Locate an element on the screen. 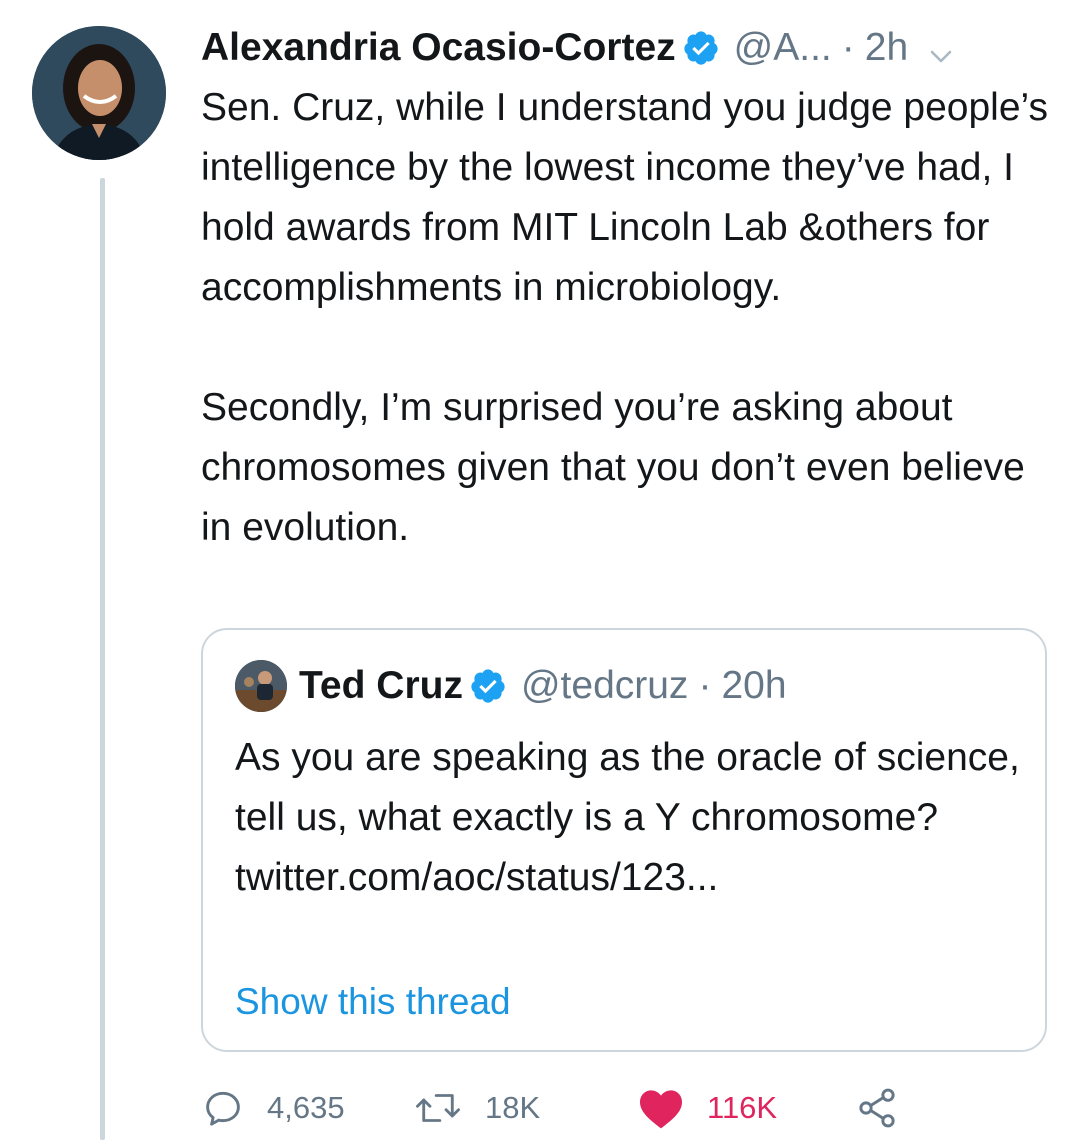 The width and height of the screenshot is (1079, 1140). retweet-button: 18K is located at coordinates (476, 1108).